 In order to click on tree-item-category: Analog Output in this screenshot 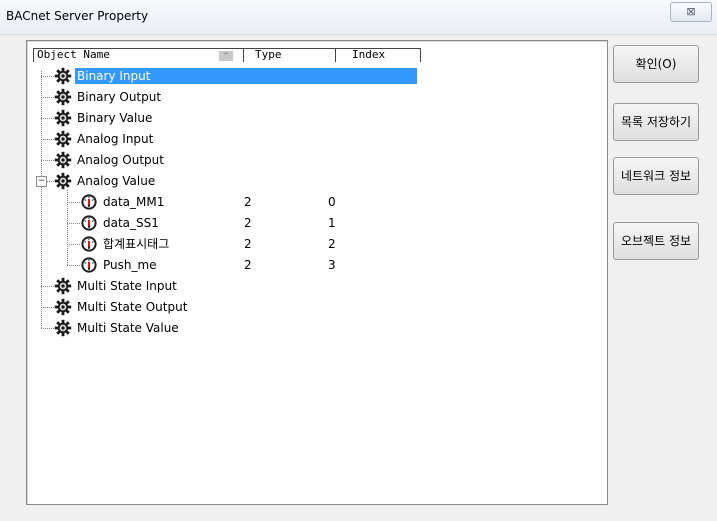, I will do `click(317, 160)`.